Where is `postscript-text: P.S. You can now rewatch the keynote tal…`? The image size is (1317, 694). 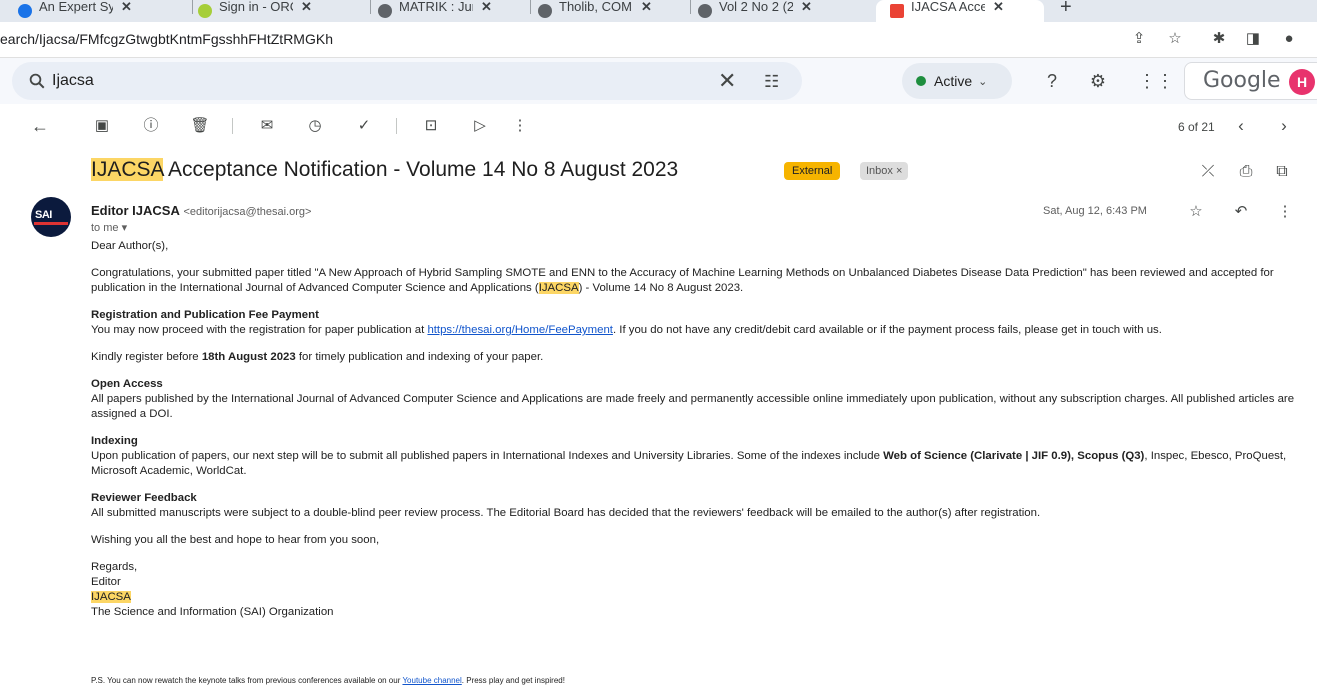
postscript-text: P.S. You can now rewatch the keynote tal… is located at coordinates (247, 680).